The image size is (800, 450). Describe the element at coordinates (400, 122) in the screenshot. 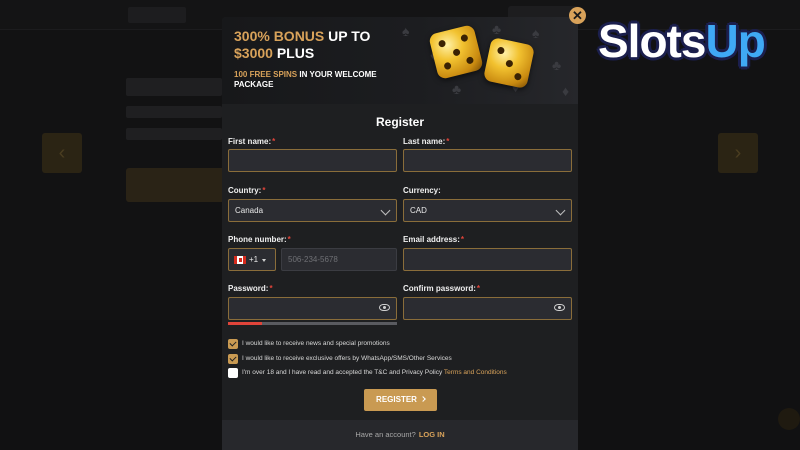

I see `form-title: Register` at that location.